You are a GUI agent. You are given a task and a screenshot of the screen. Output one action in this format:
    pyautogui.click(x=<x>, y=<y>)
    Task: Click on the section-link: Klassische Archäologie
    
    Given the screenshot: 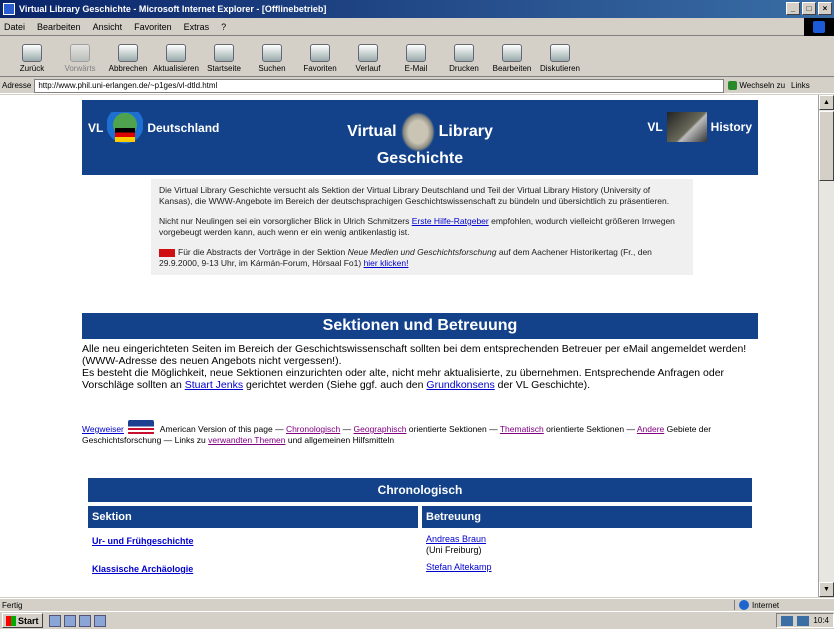 What is the action you would take?
    pyautogui.click(x=142, y=569)
    